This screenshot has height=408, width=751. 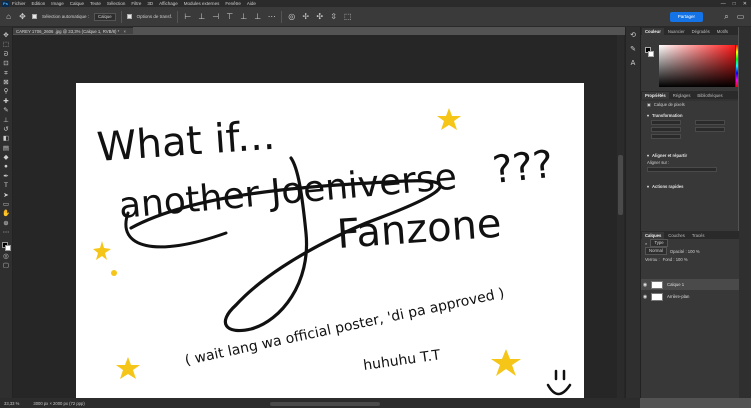 I want to click on align-left-icon: ⊢, so click(x=187, y=16).